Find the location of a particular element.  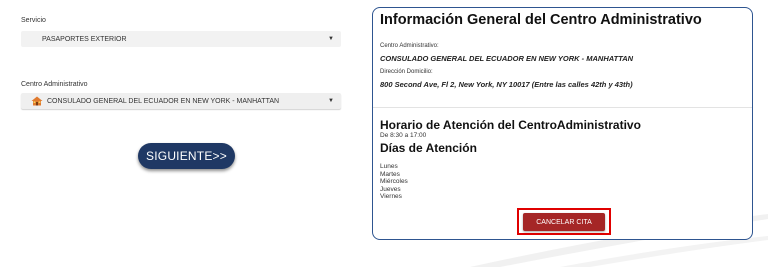

servicio-label: Servicio is located at coordinates (33, 20).